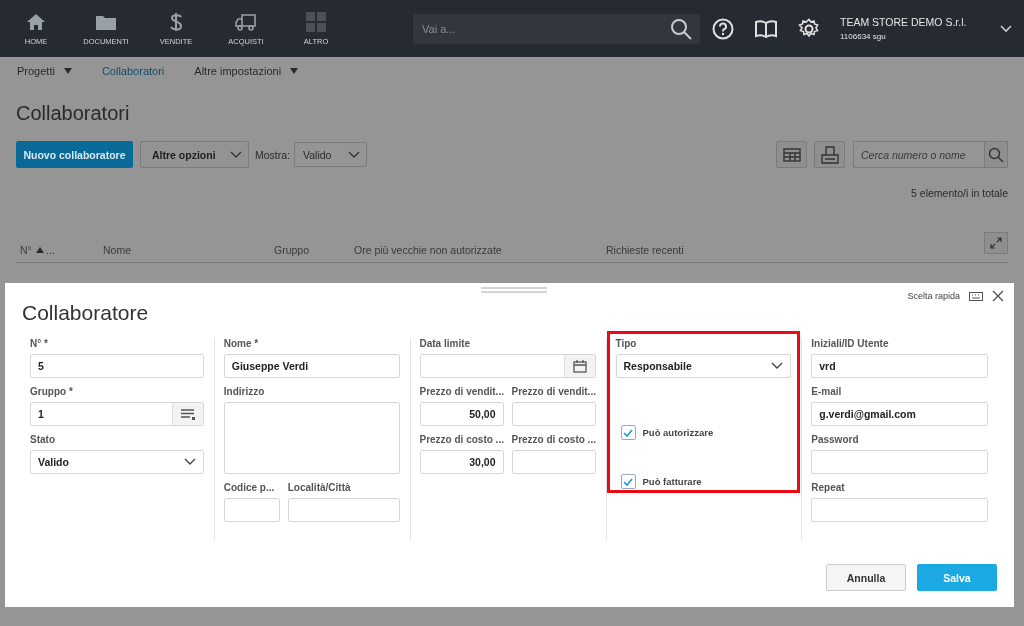 The width and height of the screenshot is (1024, 626). I want to click on search-button, so click(996, 154).